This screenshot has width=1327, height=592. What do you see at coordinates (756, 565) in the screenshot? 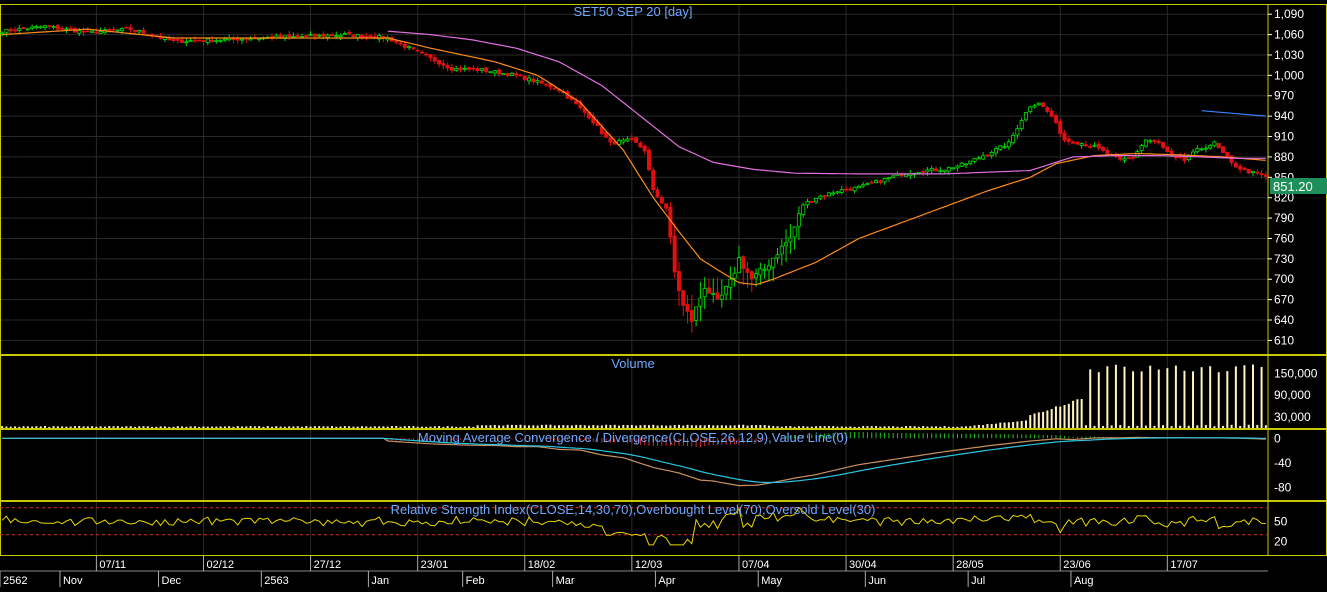
I see `date-tick-label: 07/04` at bounding box center [756, 565].